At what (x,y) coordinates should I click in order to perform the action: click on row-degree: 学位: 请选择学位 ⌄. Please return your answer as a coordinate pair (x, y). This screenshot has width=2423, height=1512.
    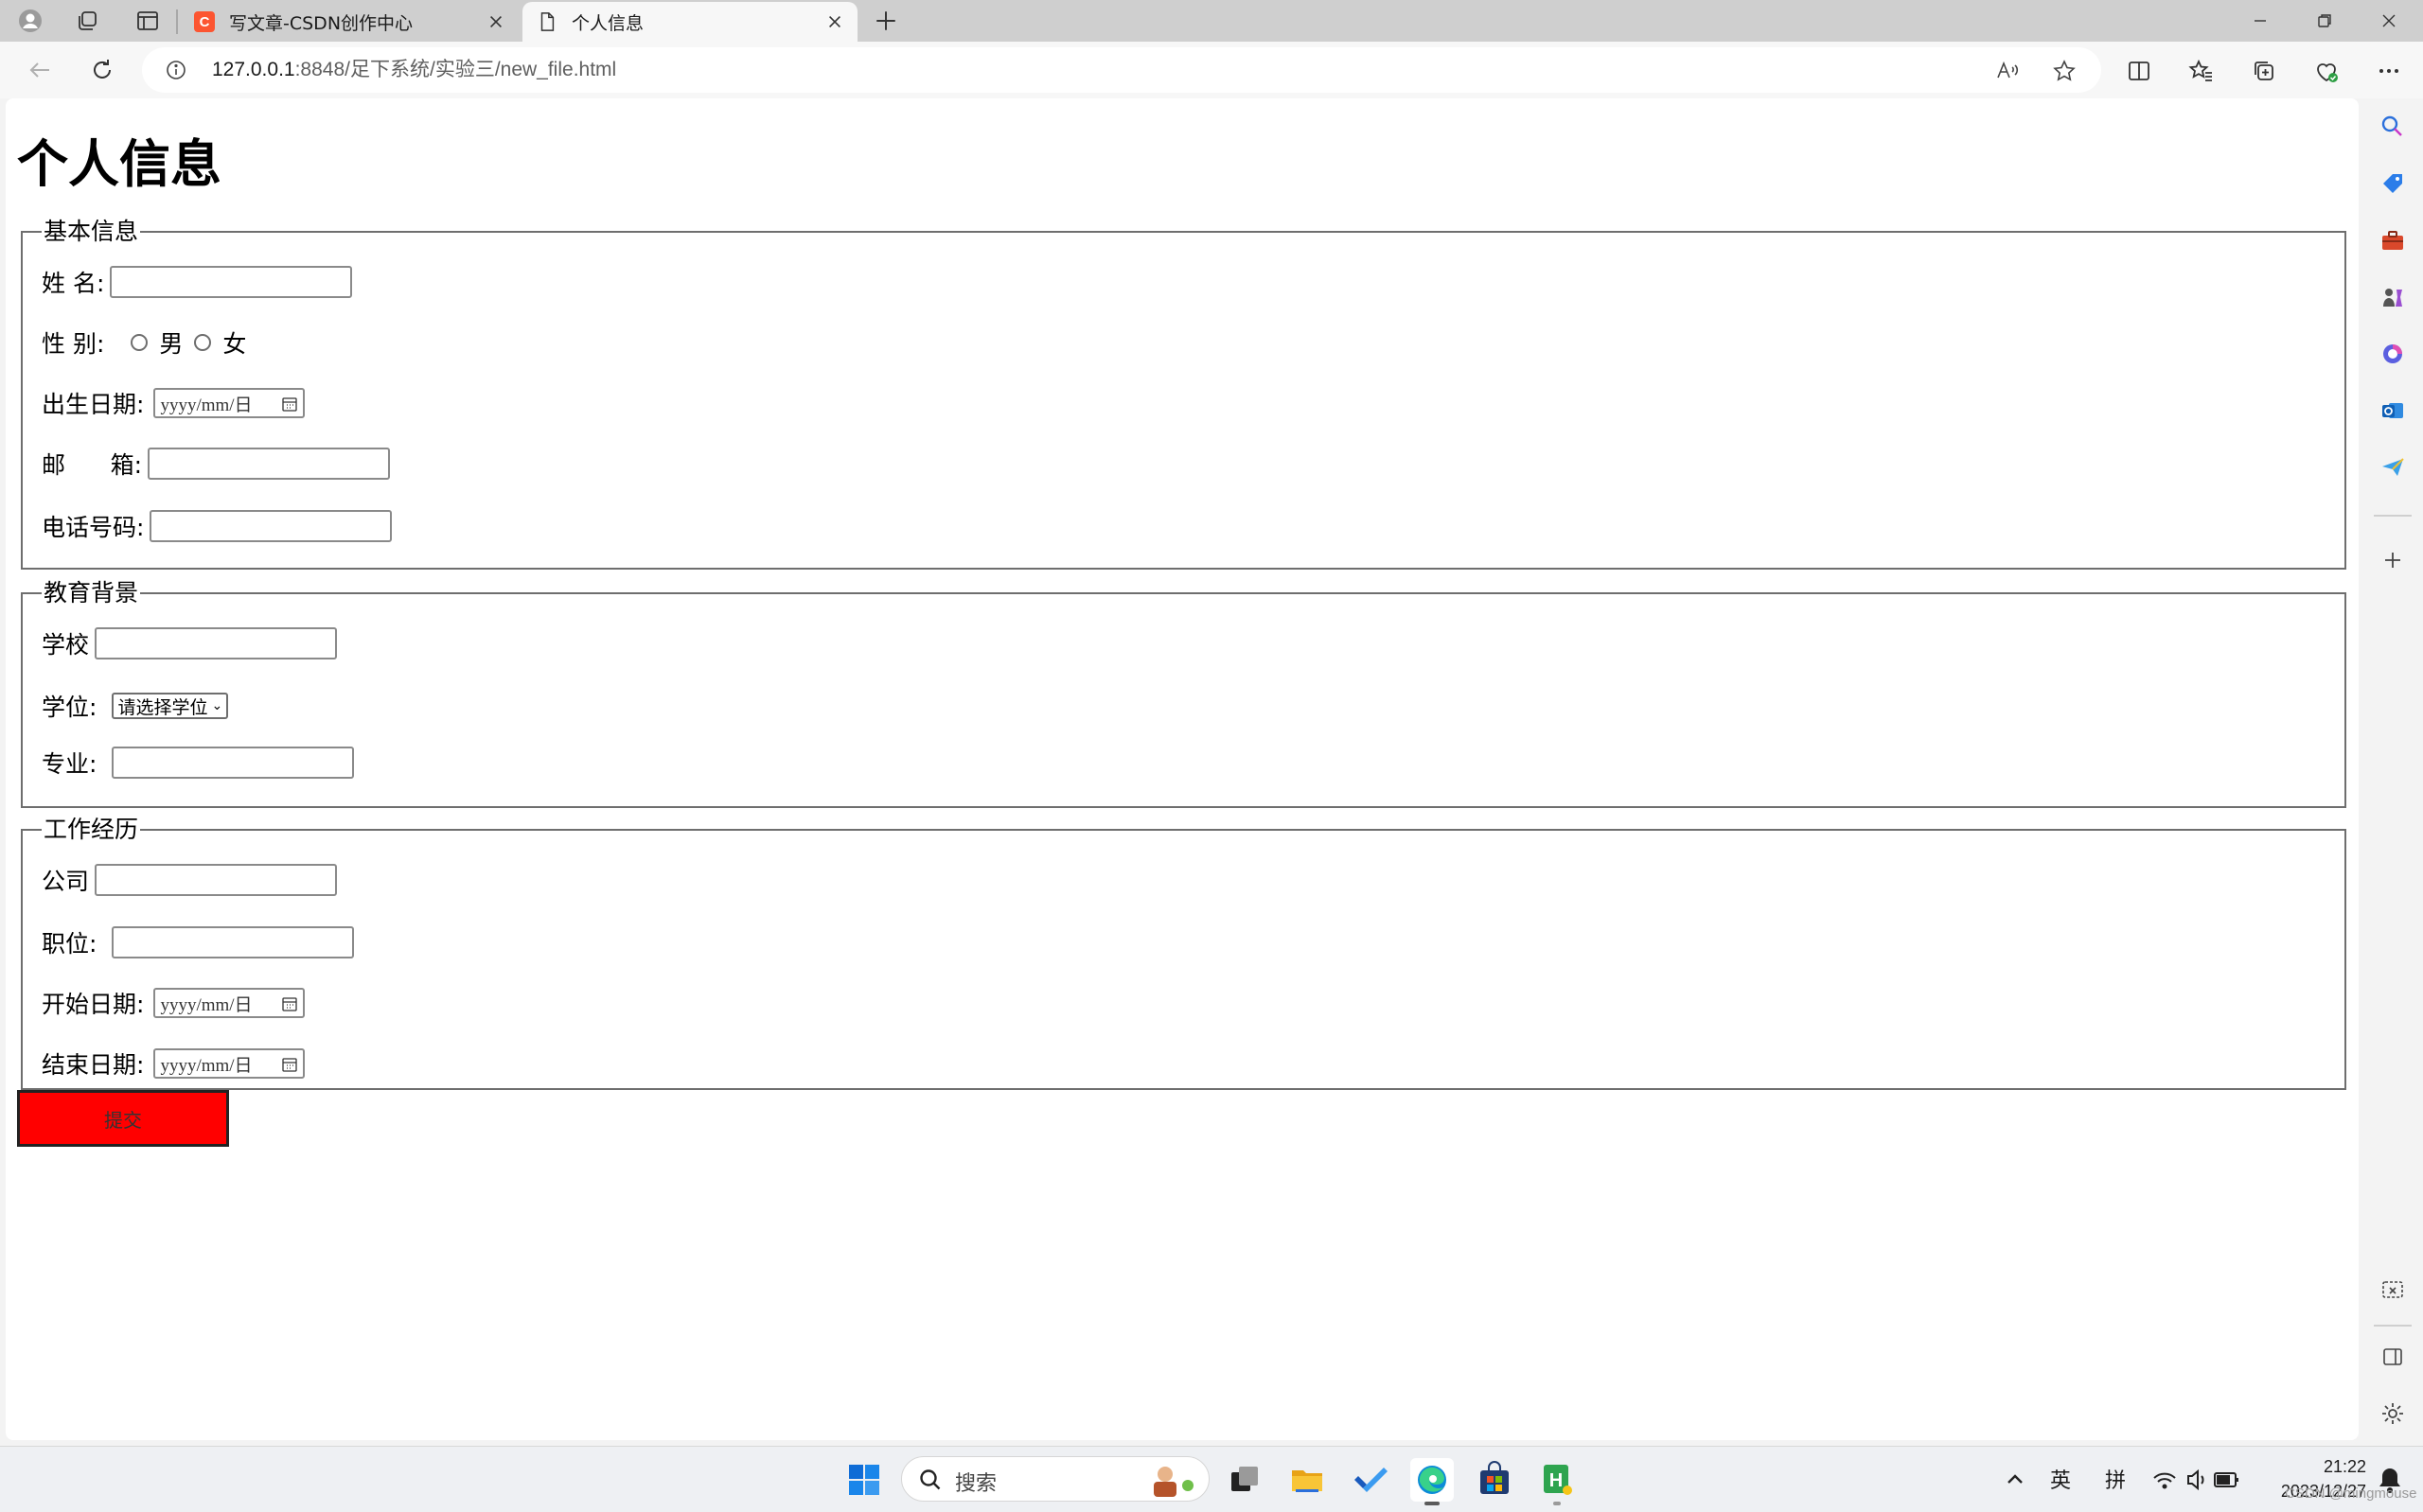
    Looking at the image, I should click on (135, 706).